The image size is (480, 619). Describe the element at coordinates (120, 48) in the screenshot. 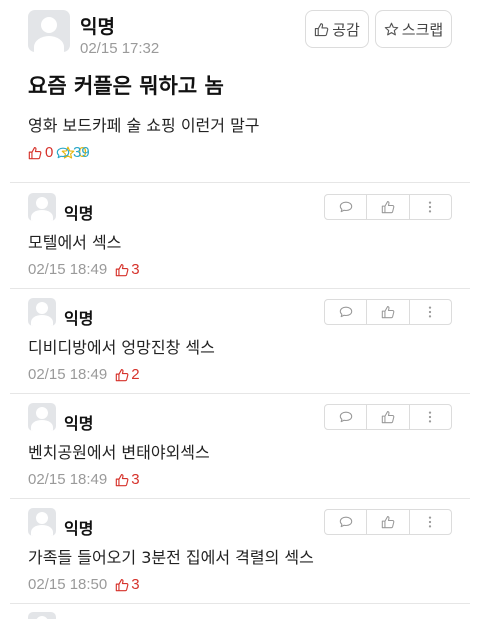

I see `post-date: 02/15 17:32` at that location.